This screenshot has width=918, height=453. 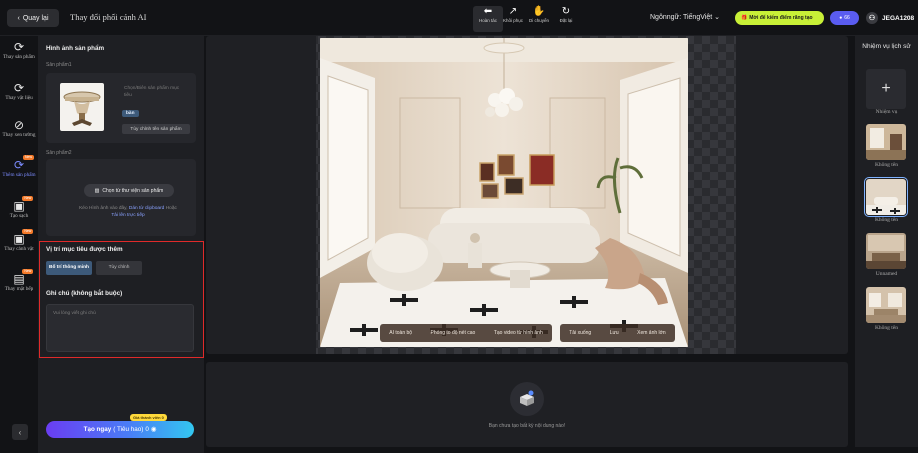 I want to click on empty-state-text: Bạn chưa tạo bất kỳ nội dung nào!, so click(x=527, y=426).